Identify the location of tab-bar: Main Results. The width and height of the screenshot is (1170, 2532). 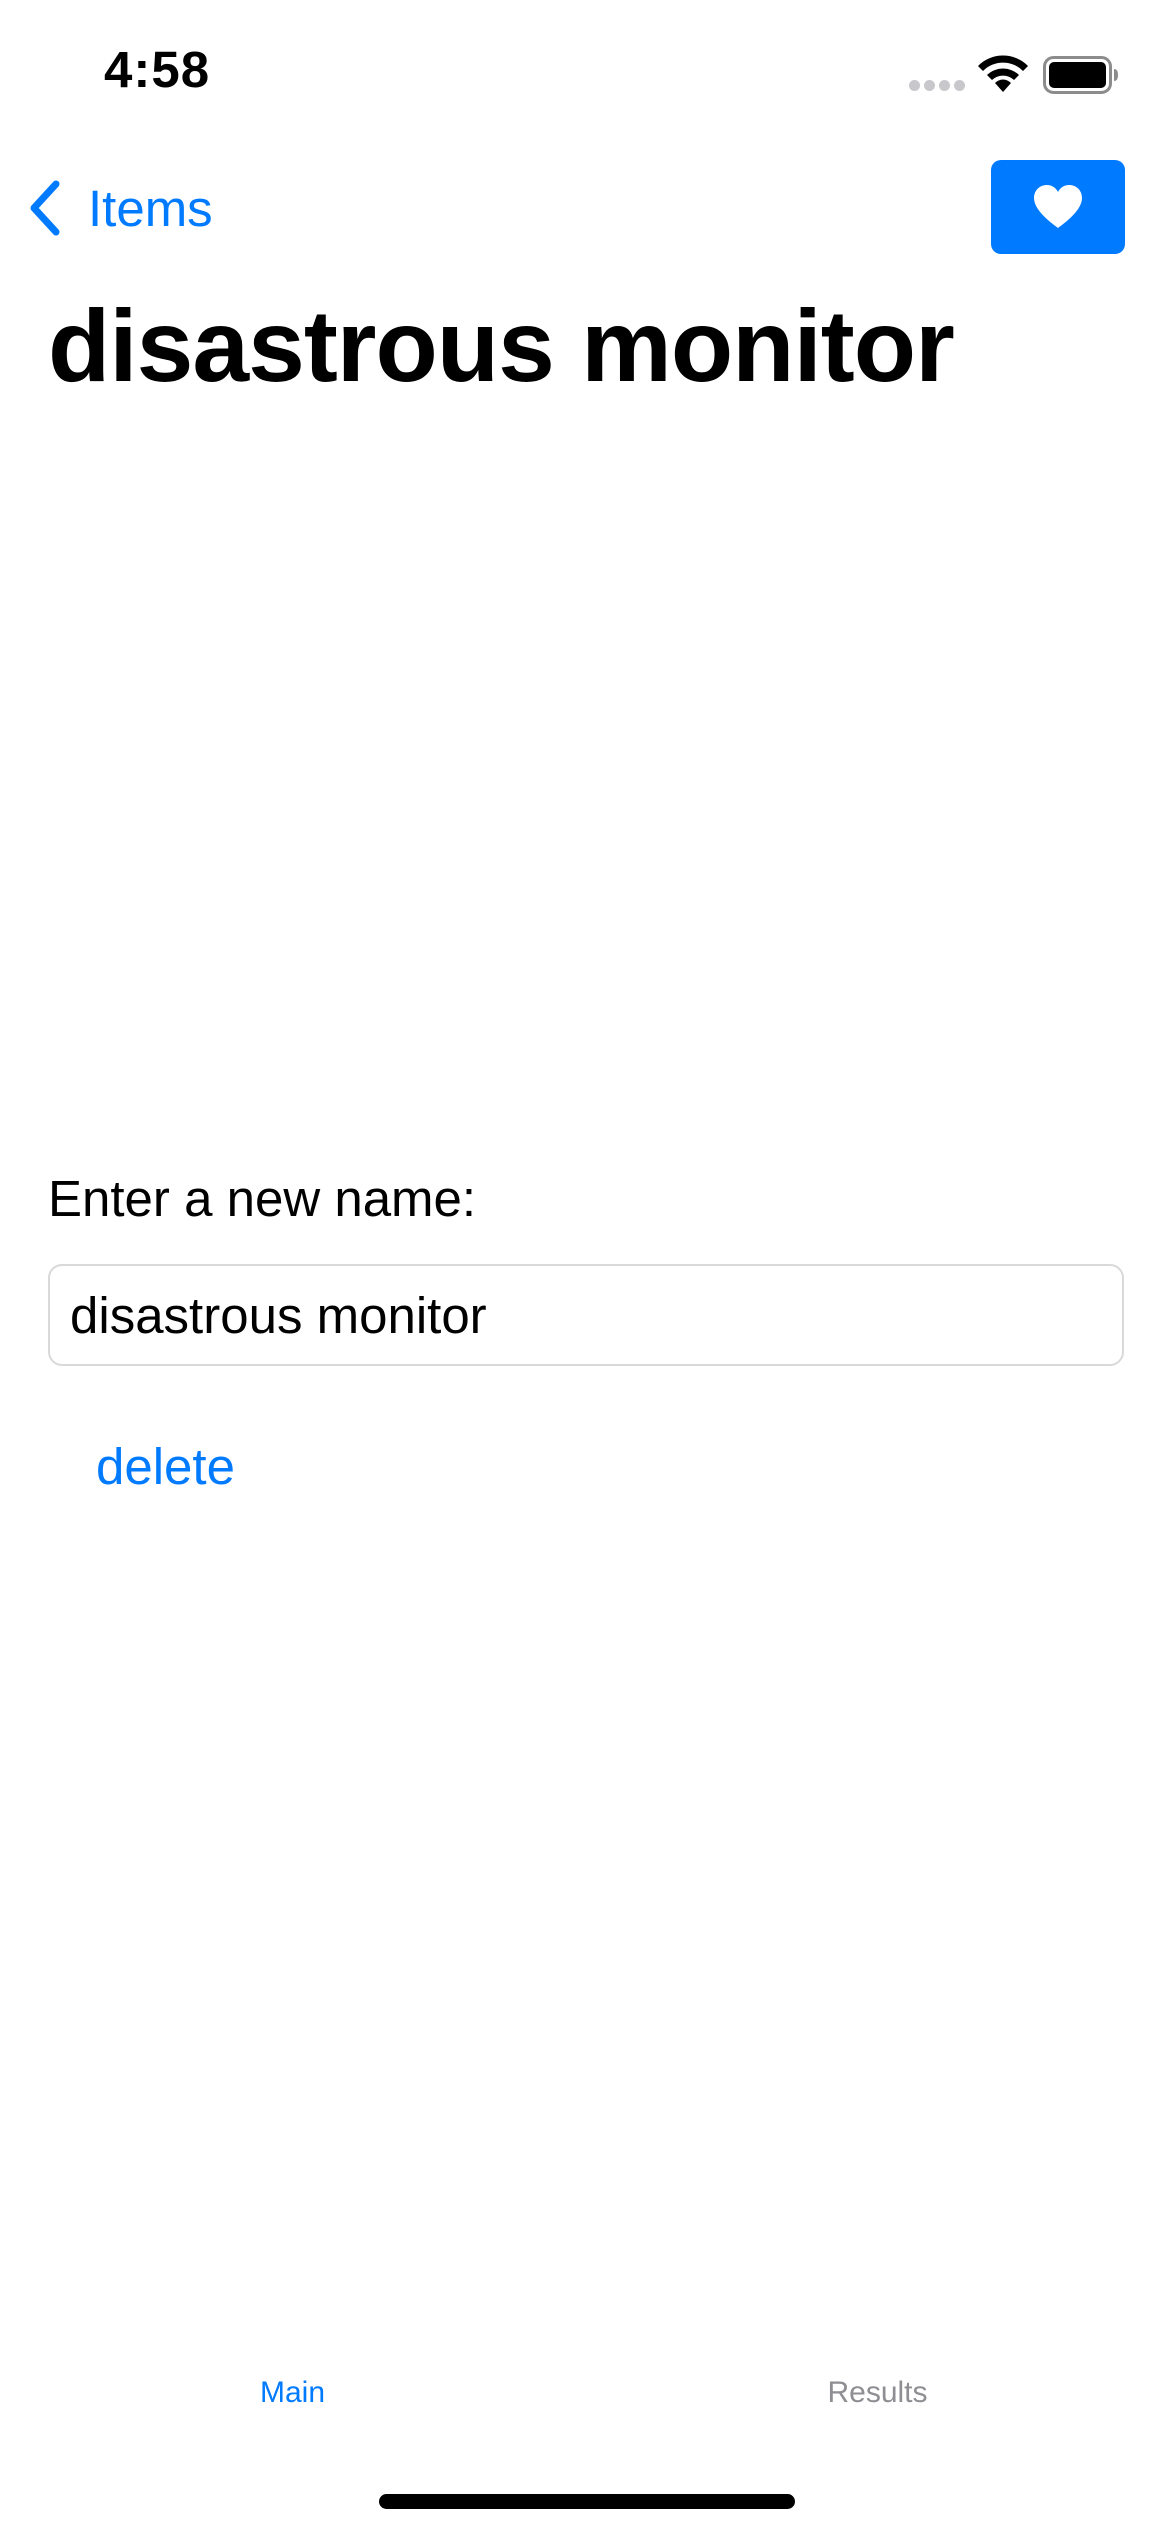
(585, 2405).